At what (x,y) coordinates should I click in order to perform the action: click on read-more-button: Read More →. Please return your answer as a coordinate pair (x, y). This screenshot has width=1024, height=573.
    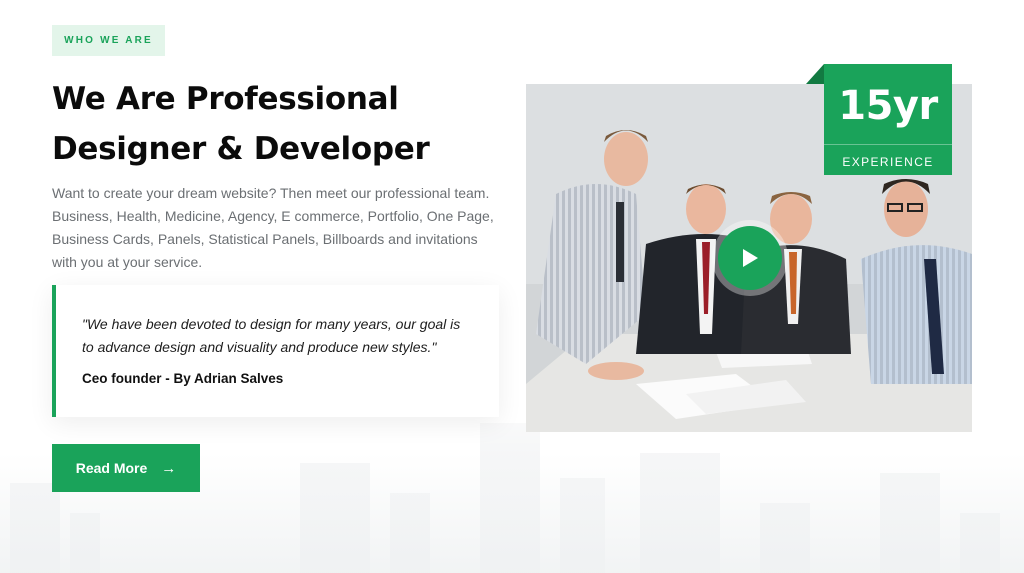
    Looking at the image, I should click on (126, 468).